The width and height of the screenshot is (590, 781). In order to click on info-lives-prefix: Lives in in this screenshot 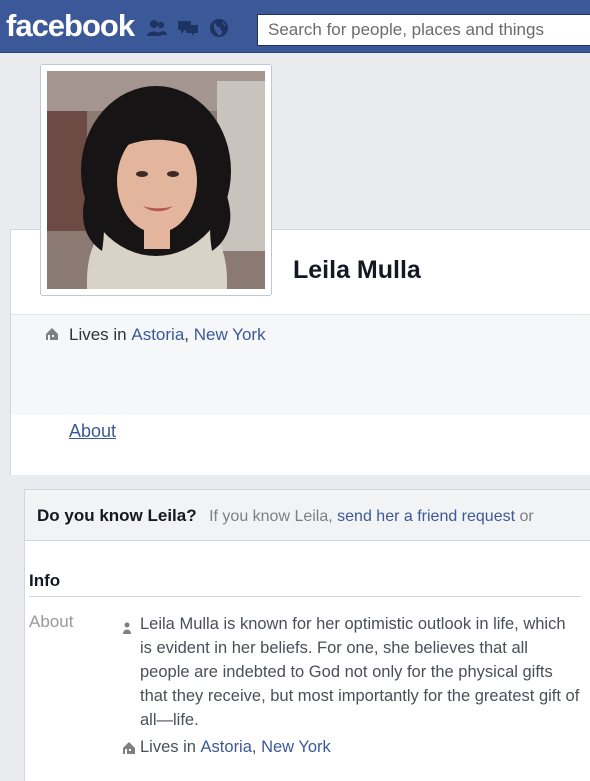, I will do `click(168, 746)`.